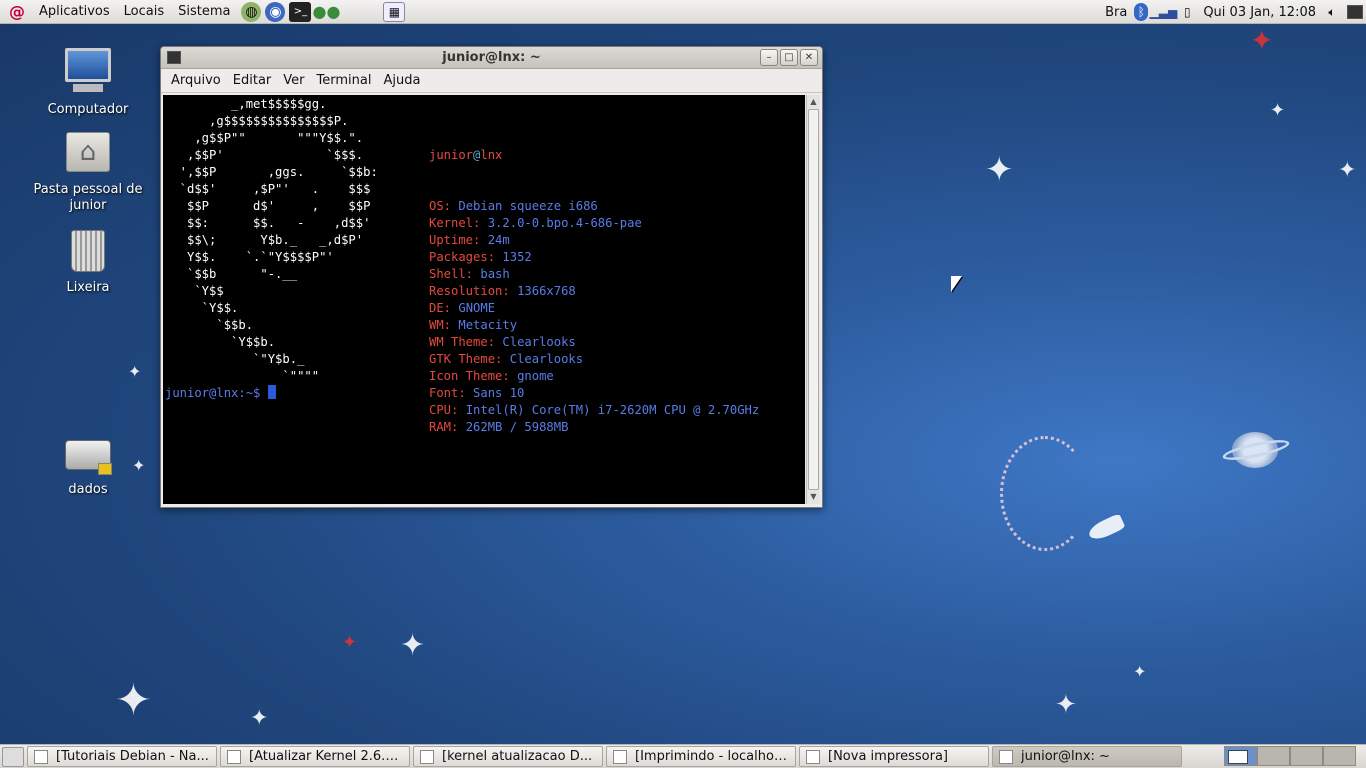 The height and width of the screenshot is (768, 1366). What do you see at coordinates (1187, 12) in the screenshot?
I see `battery-icon: ▯` at bounding box center [1187, 12].